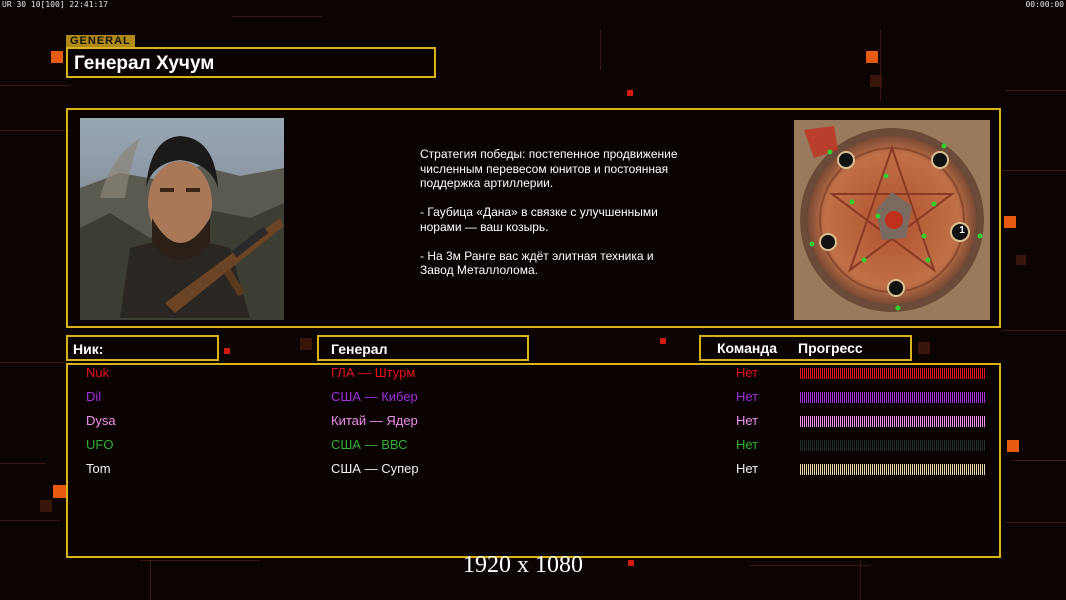 The image size is (1066, 600). What do you see at coordinates (523, 565) in the screenshot?
I see `resolution-label: 1920 x 1080` at bounding box center [523, 565].